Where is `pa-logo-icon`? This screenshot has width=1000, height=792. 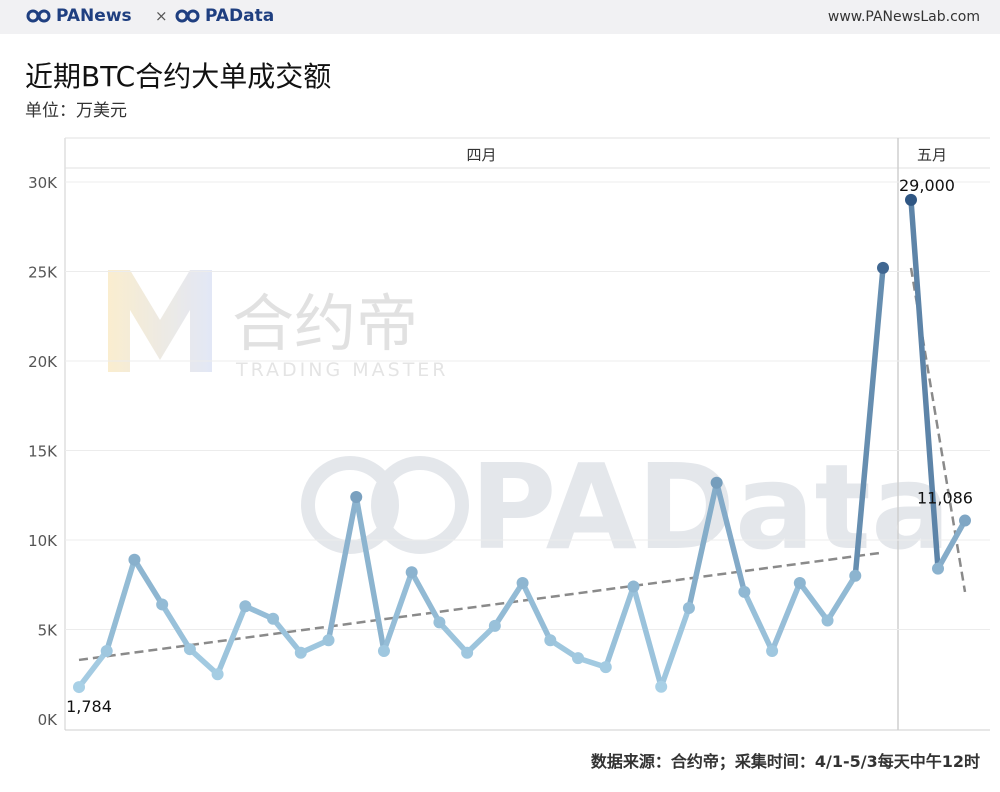
pa-logo-icon is located at coordinates (385, 505).